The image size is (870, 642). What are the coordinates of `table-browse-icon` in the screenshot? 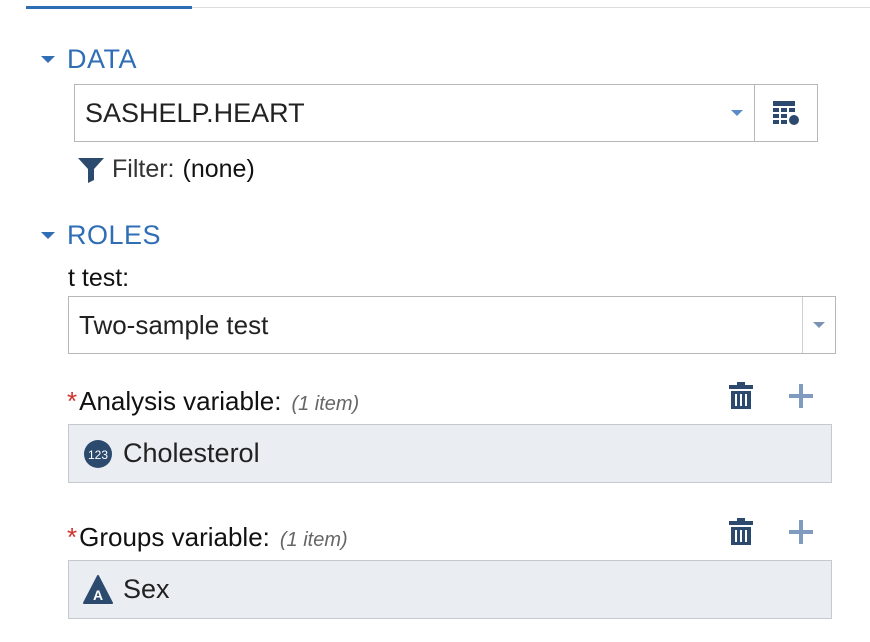 It's located at (786, 113).